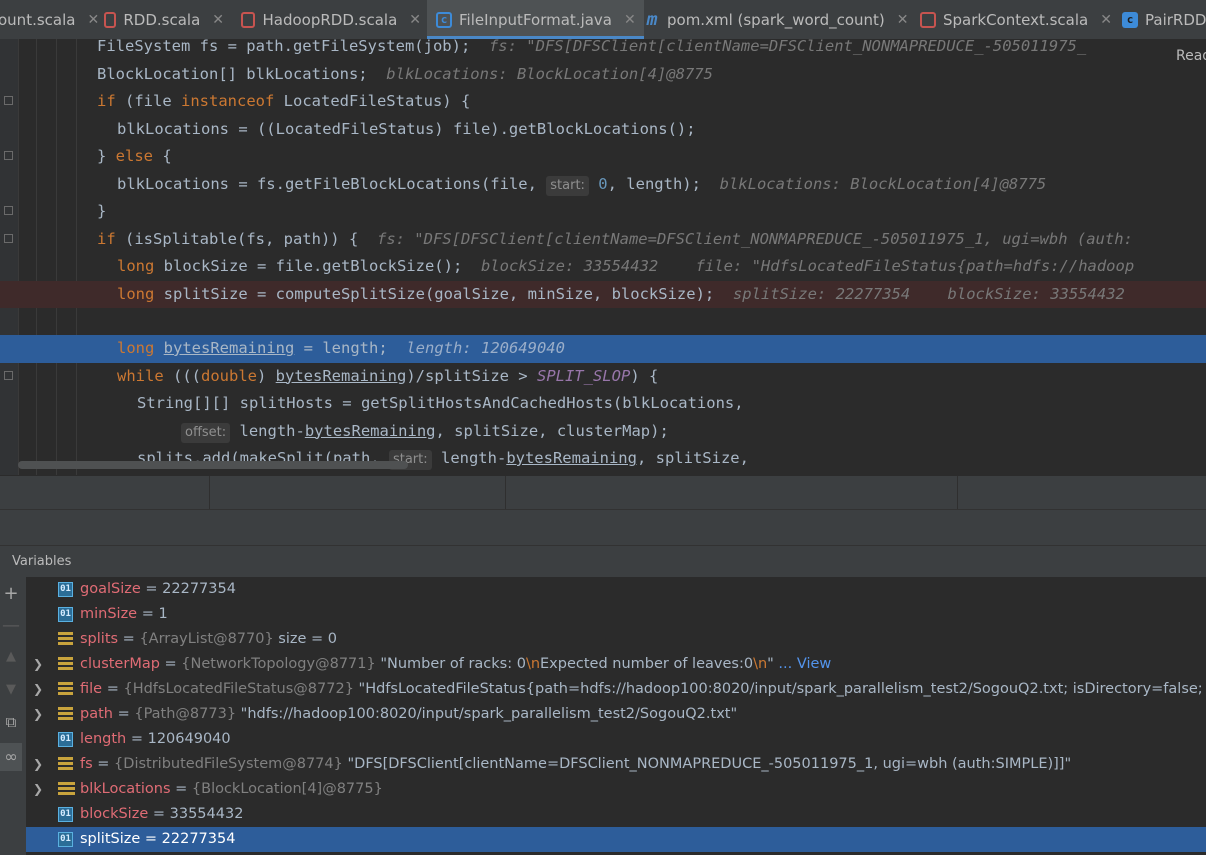  What do you see at coordinates (616, 839) in the screenshot?
I see `variable-row-selected: 01 splitSize = 22277354` at bounding box center [616, 839].